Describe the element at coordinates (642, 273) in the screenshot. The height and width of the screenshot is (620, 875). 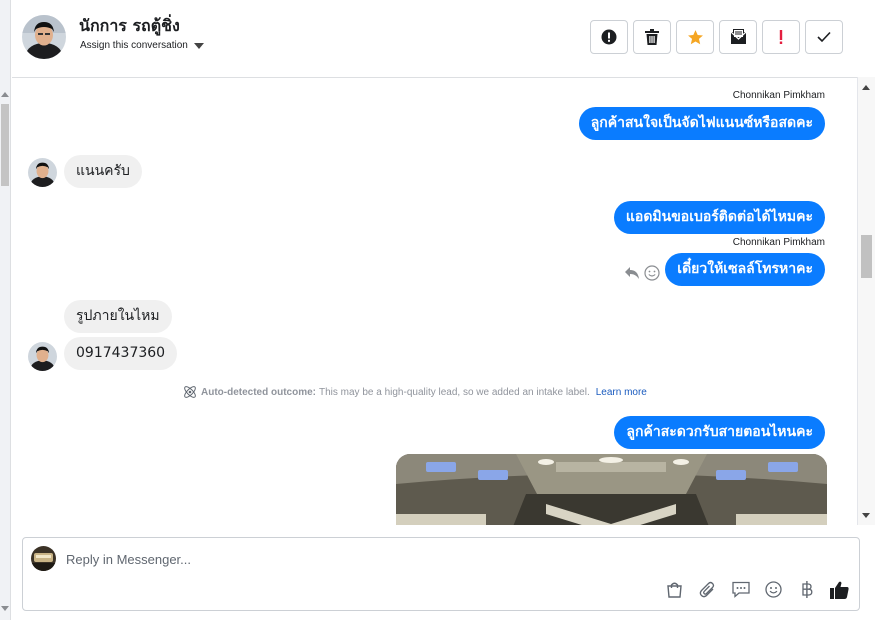
I see `message-hover-actions` at that location.